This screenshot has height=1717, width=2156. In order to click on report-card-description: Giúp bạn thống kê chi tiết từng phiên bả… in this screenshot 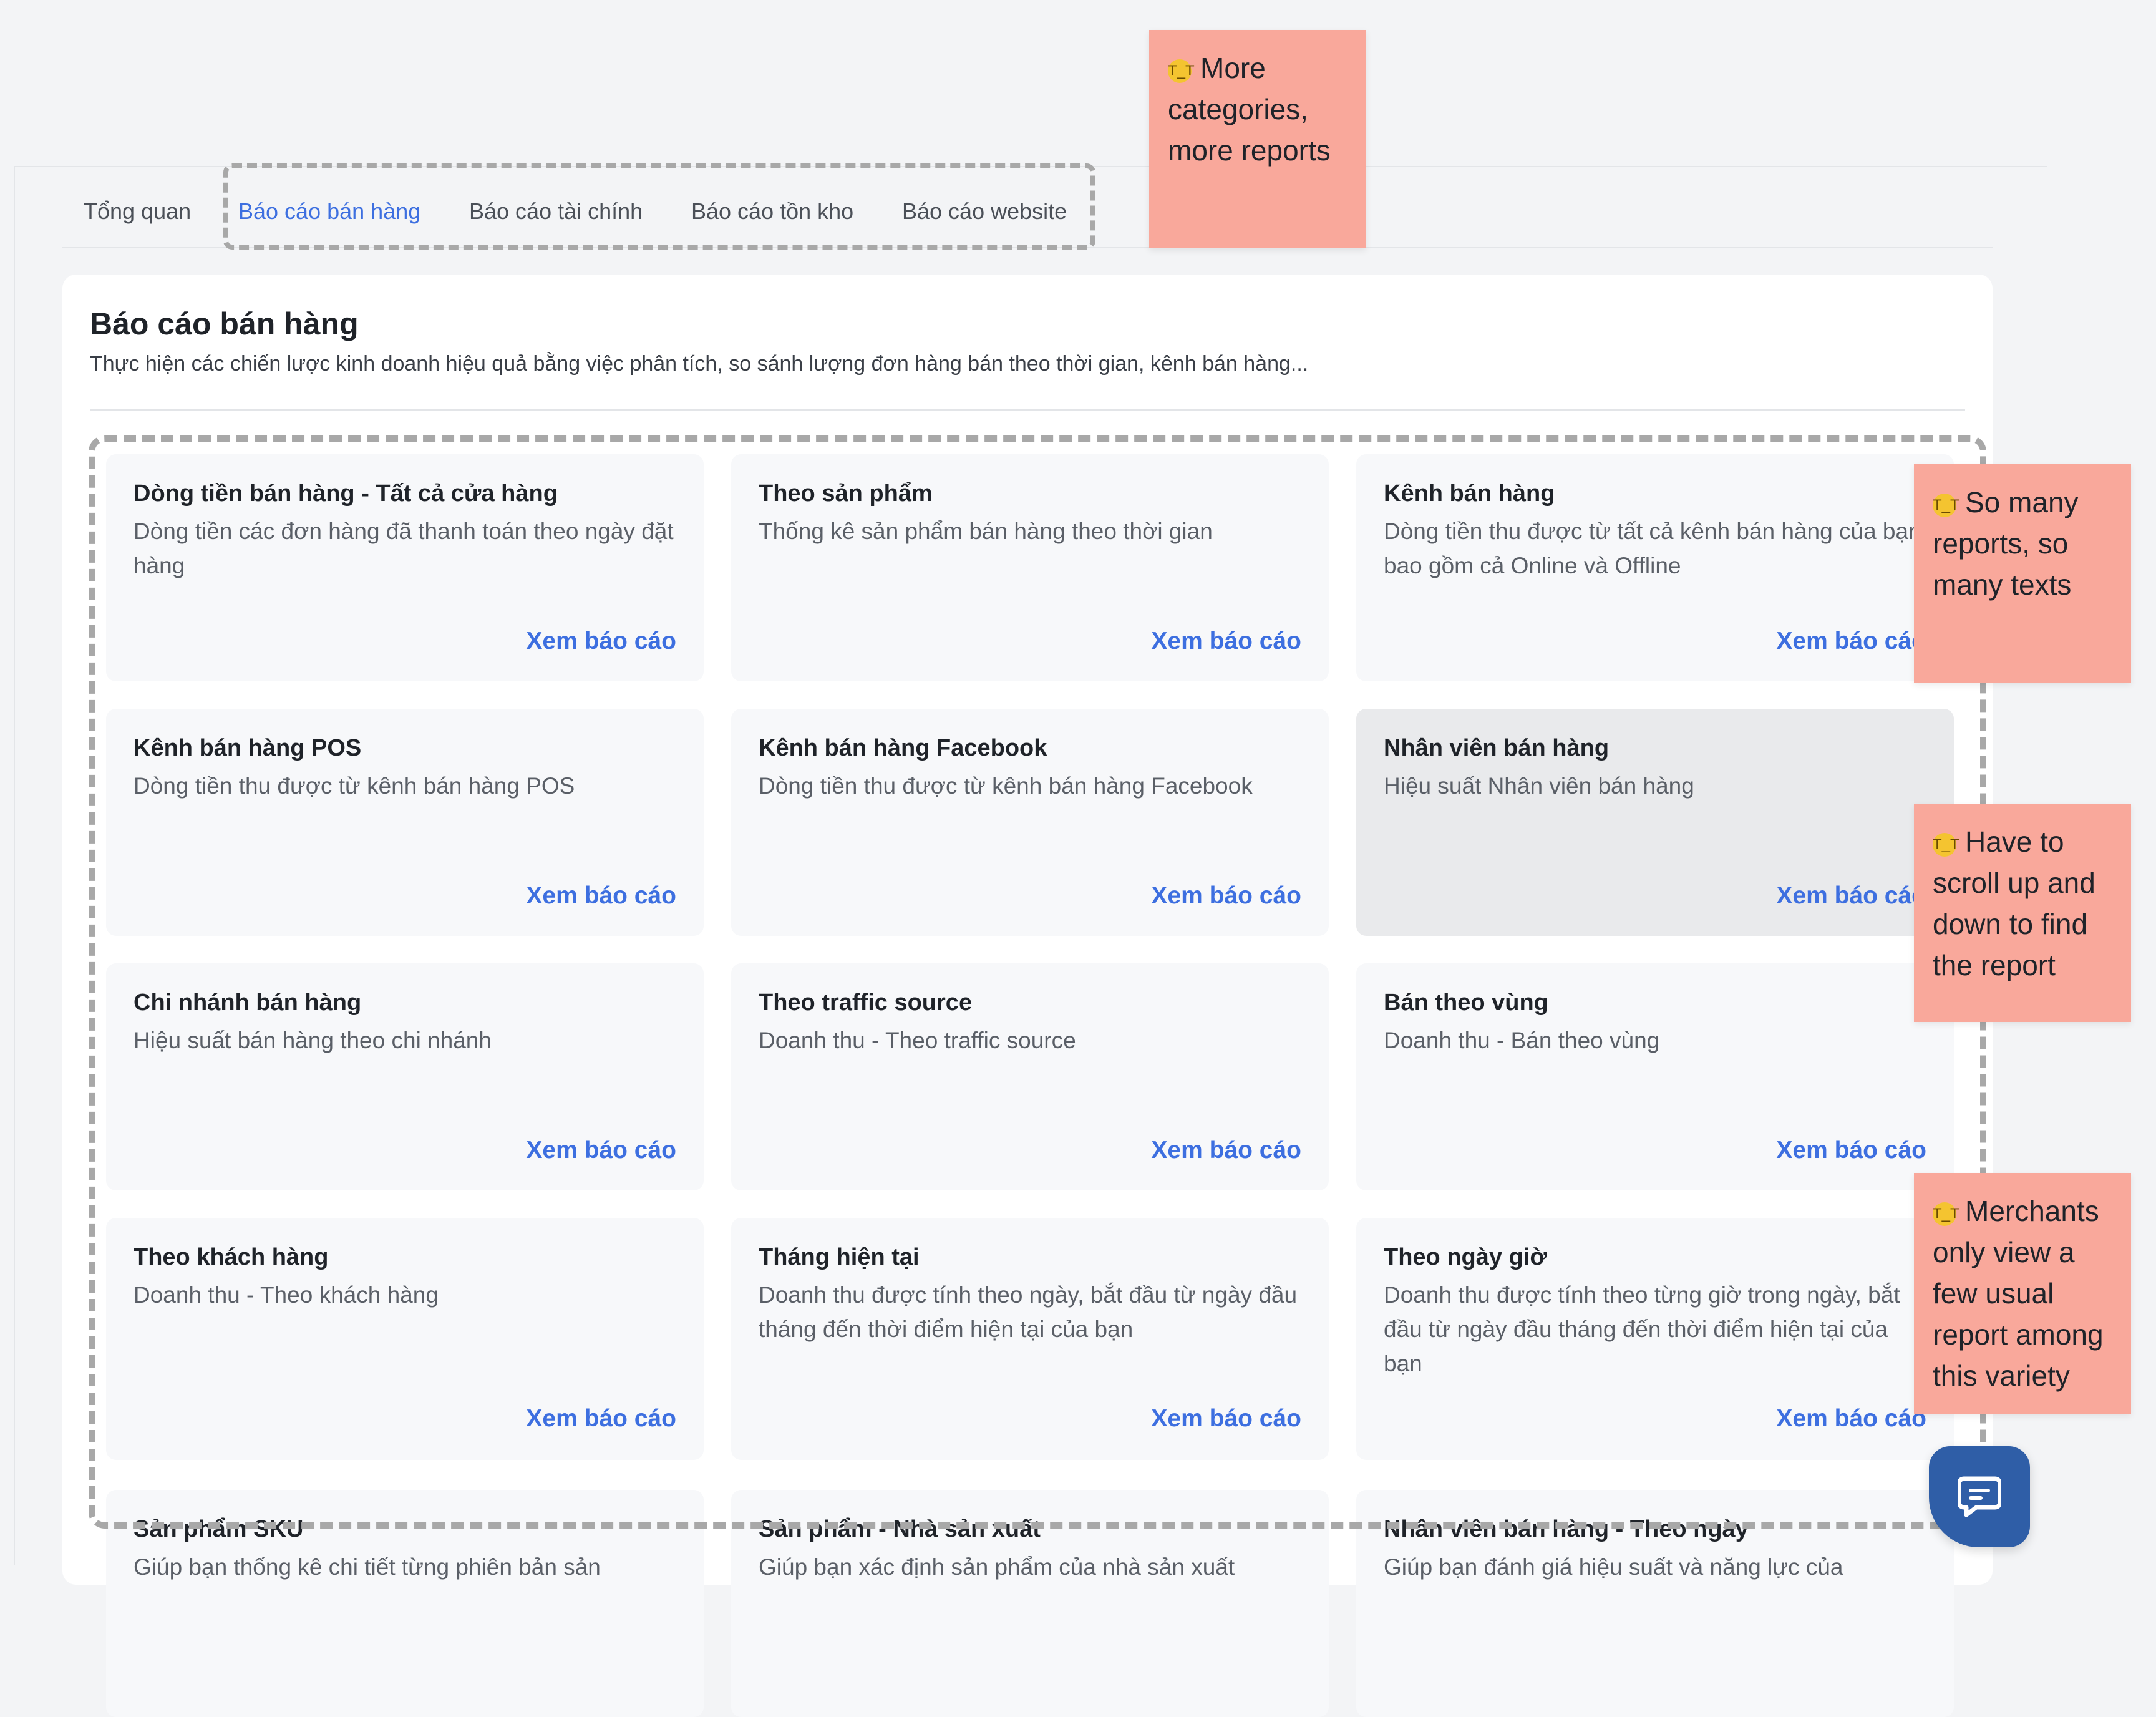, I will do `click(367, 1567)`.